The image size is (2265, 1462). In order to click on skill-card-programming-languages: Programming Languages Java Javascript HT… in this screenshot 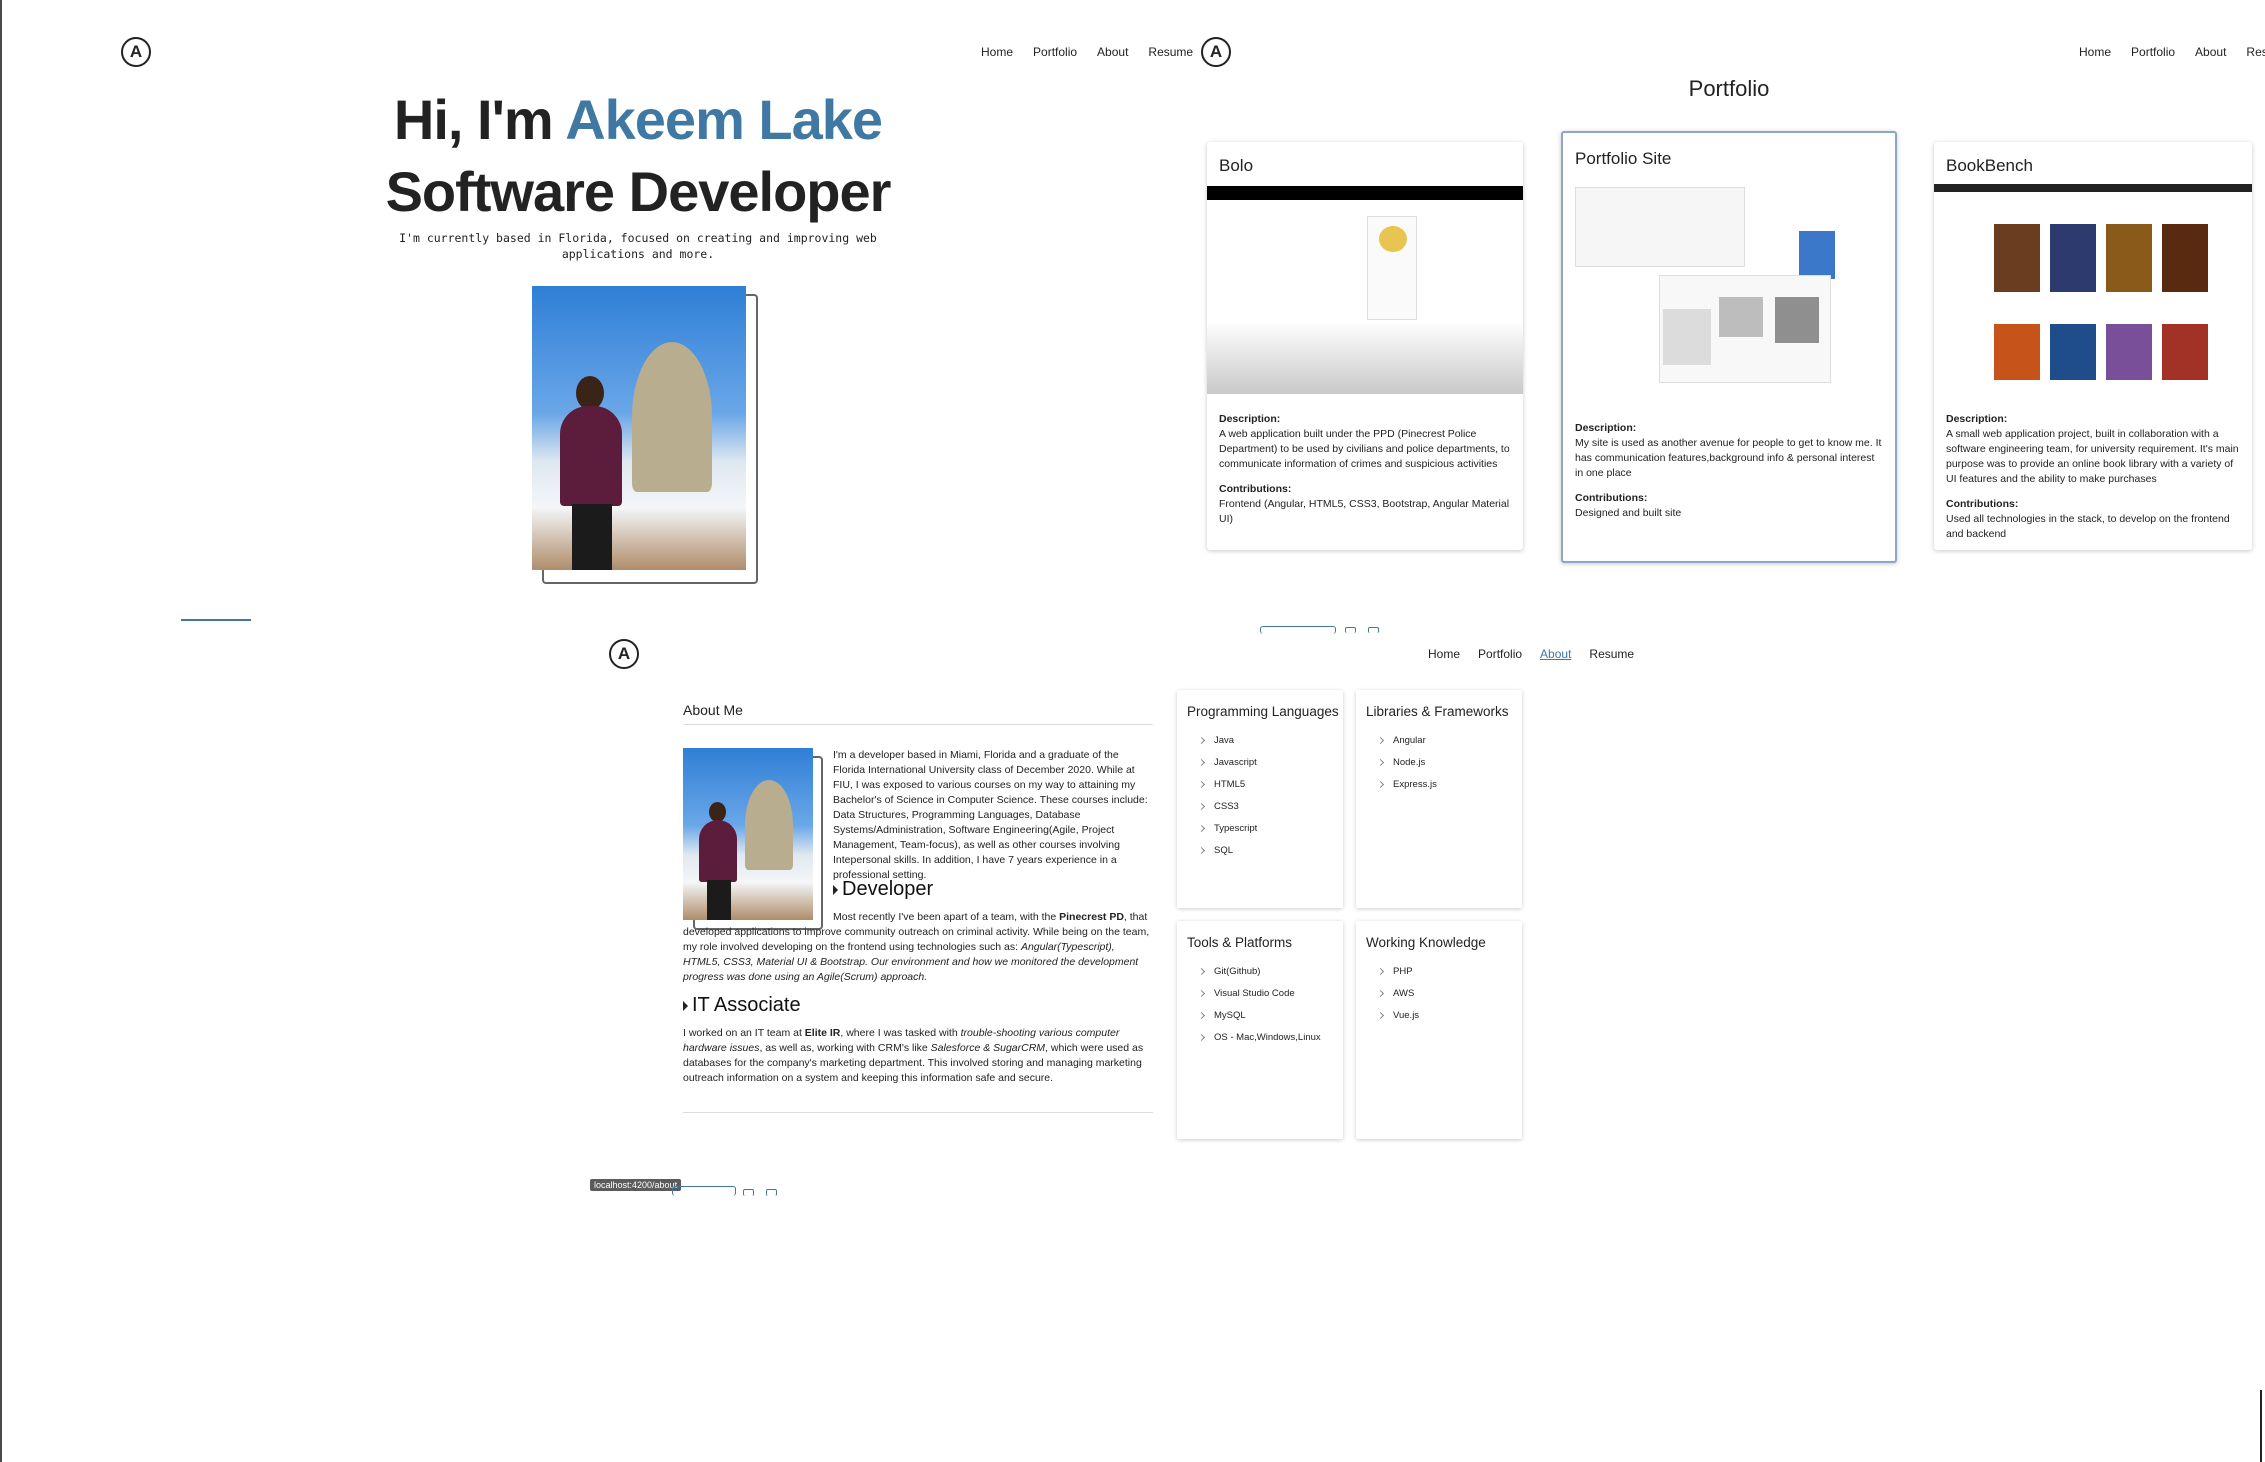, I will do `click(1260, 799)`.